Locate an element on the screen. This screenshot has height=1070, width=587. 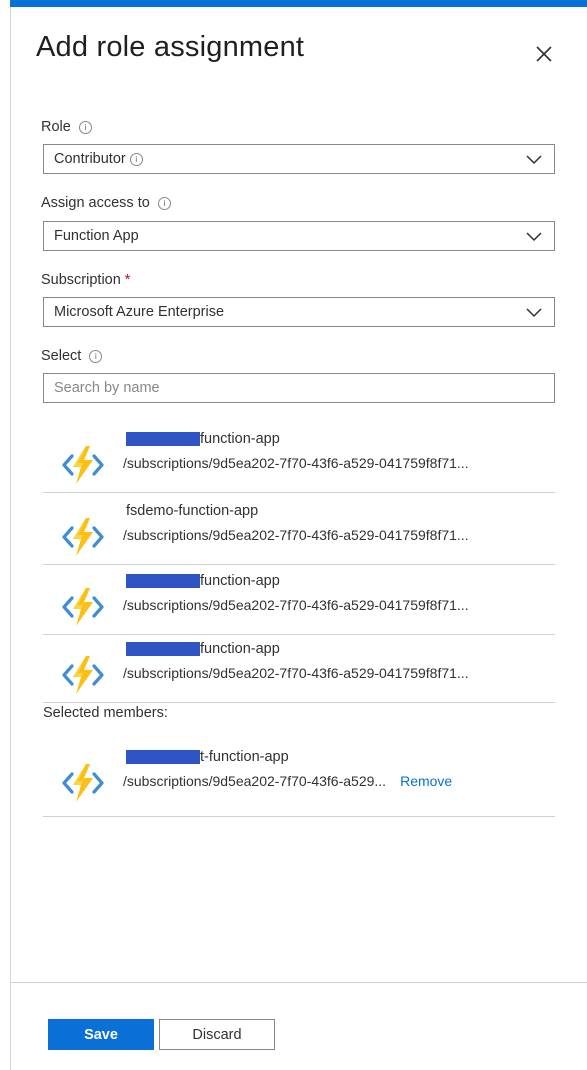
assign-access-label-row: Assign access to i is located at coordinates (106, 203).